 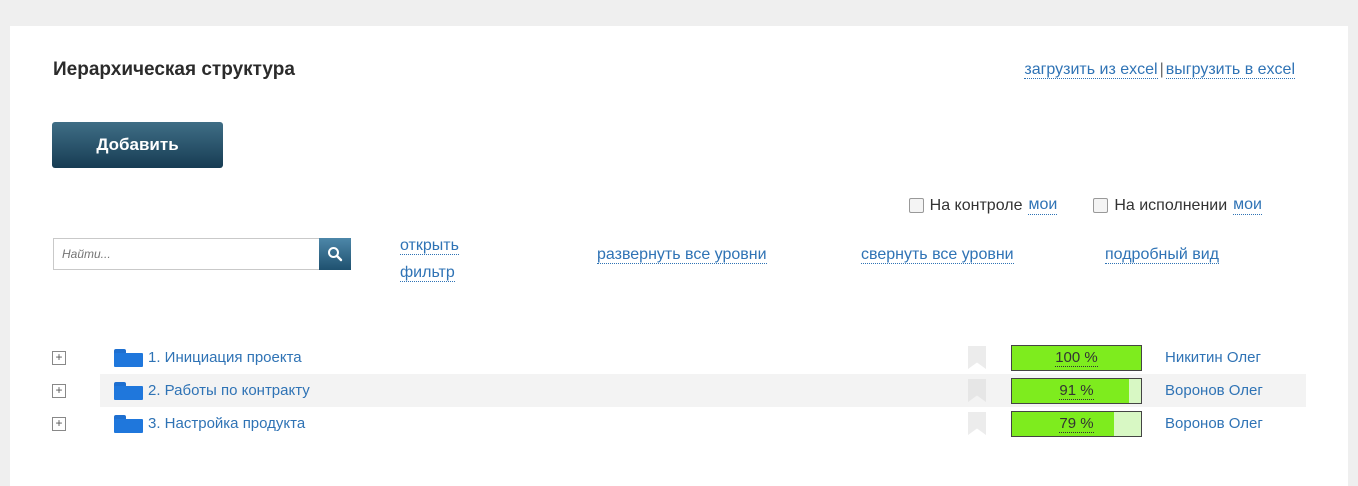 I want to click on expand-all-wrapper: развернуть все уровни, so click(x=682, y=255).